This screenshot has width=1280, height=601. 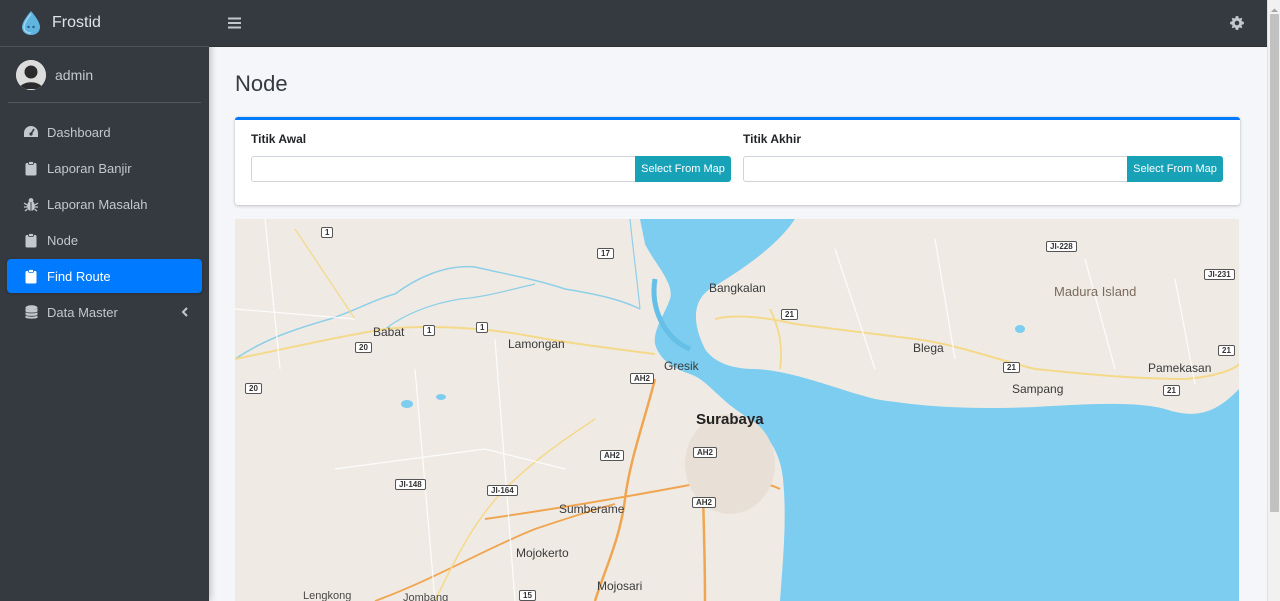 I want to click on page-scrollbar, so click(x=1273, y=300).